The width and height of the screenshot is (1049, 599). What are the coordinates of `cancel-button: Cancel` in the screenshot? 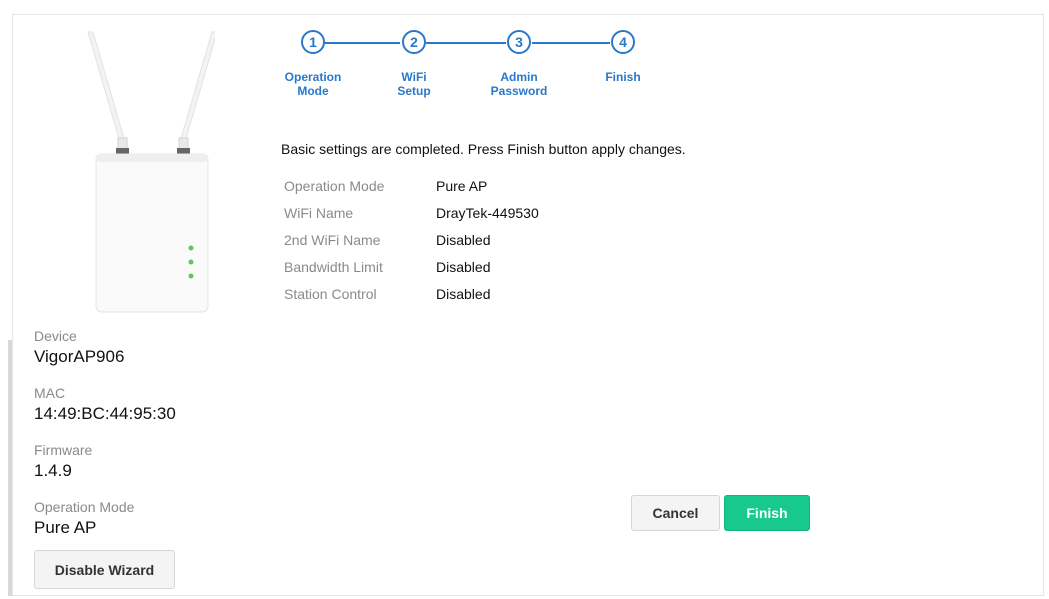 It's located at (675, 513).